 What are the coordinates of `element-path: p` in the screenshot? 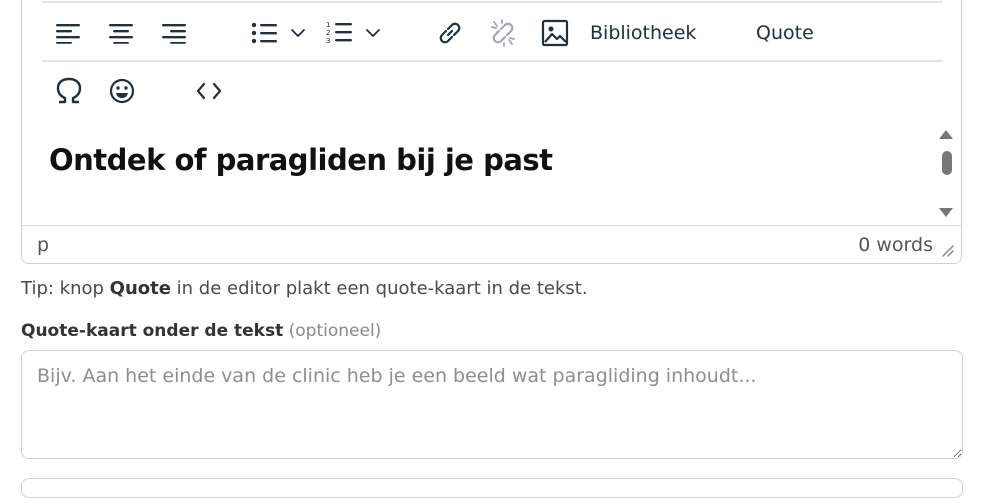 It's located at (43, 245).